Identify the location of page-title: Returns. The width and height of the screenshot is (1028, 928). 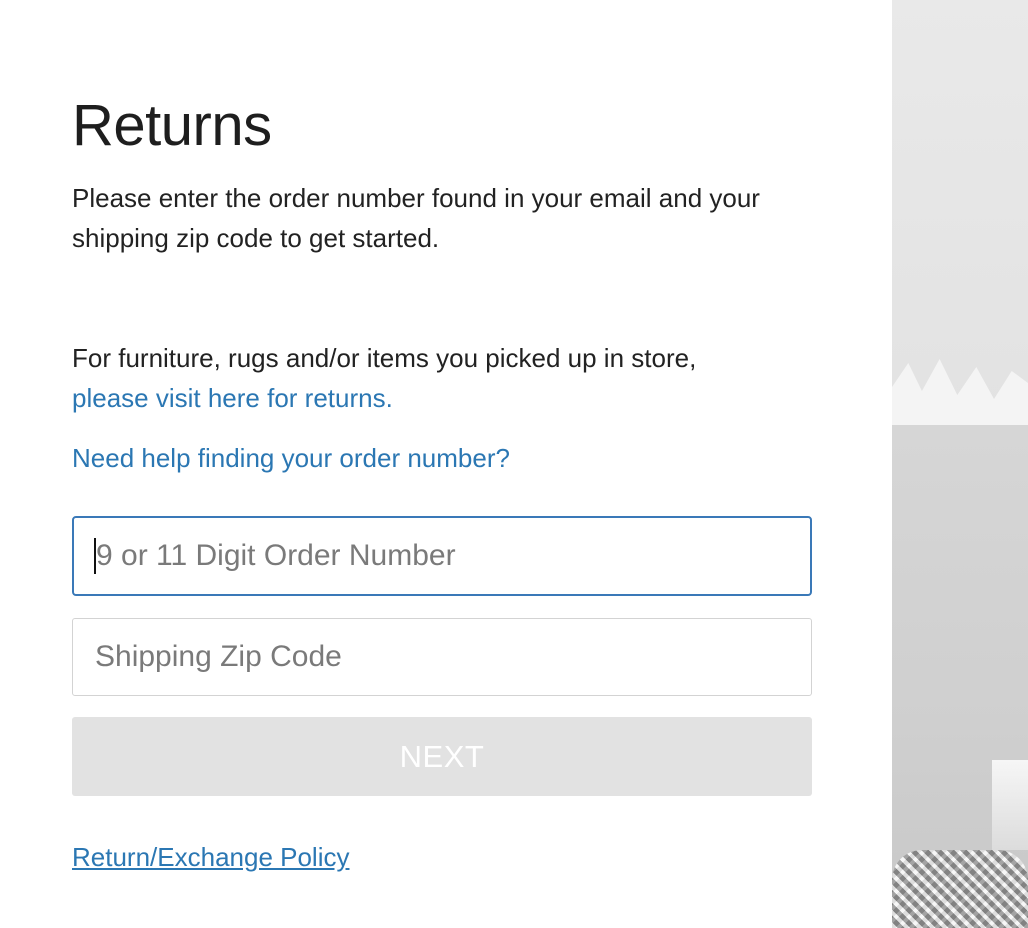
(172, 125).